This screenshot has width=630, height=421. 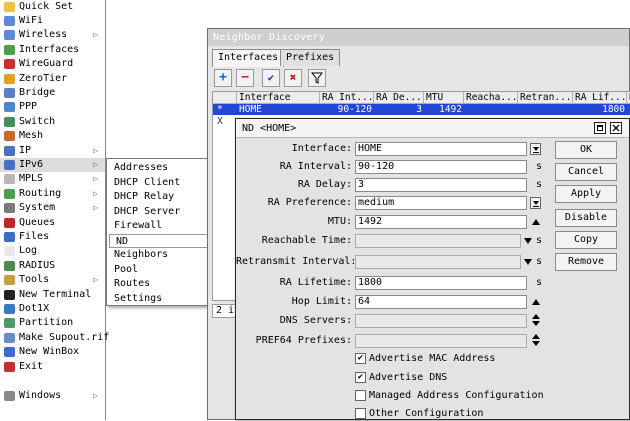 What do you see at coordinates (317, 78) in the screenshot?
I see `filter-button` at bounding box center [317, 78].